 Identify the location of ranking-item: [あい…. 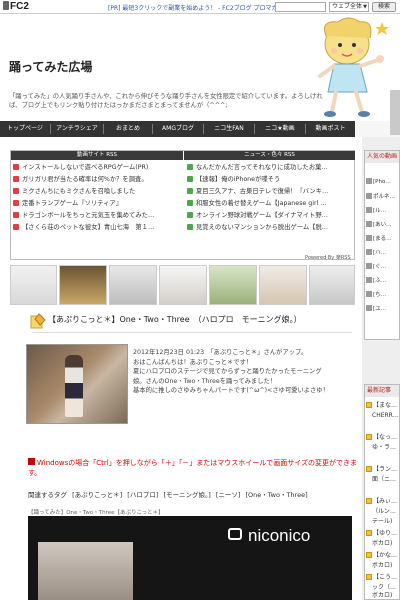
(379, 224).